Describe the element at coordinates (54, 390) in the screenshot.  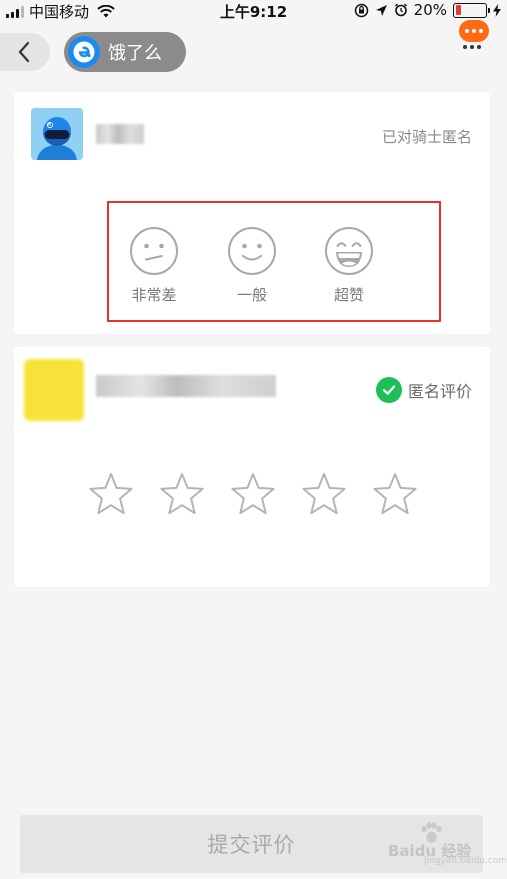
I see `shop-avatar` at that location.